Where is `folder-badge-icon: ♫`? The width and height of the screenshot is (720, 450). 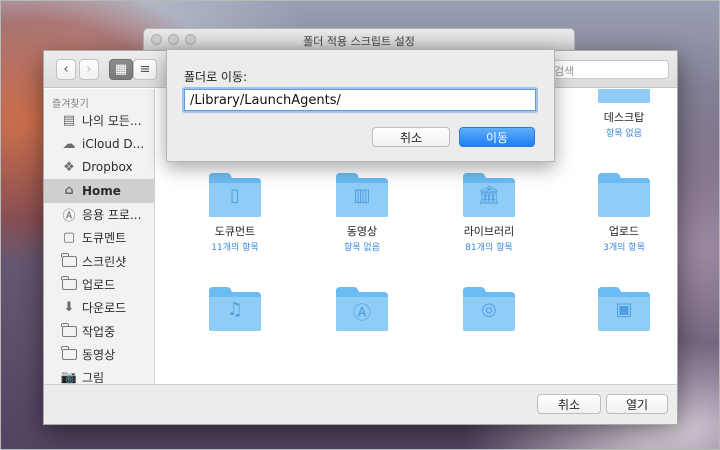 folder-badge-icon: ♫ is located at coordinates (235, 309).